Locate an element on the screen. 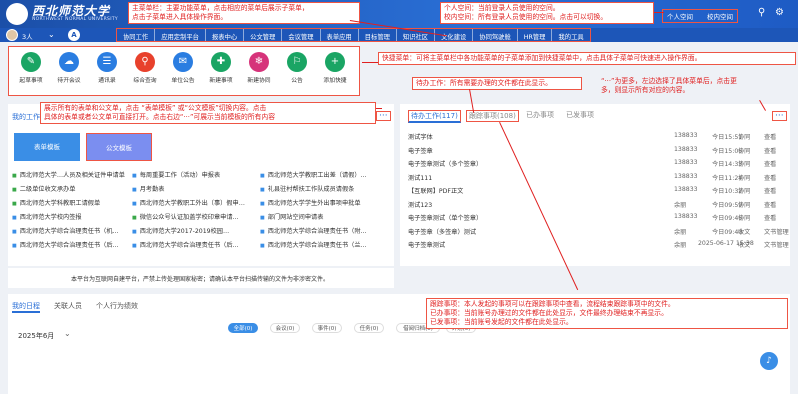 The width and height of the screenshot is (798, 394). quick-item-new-item: ✚ 新建事项 is located at coordinates (221, 68).